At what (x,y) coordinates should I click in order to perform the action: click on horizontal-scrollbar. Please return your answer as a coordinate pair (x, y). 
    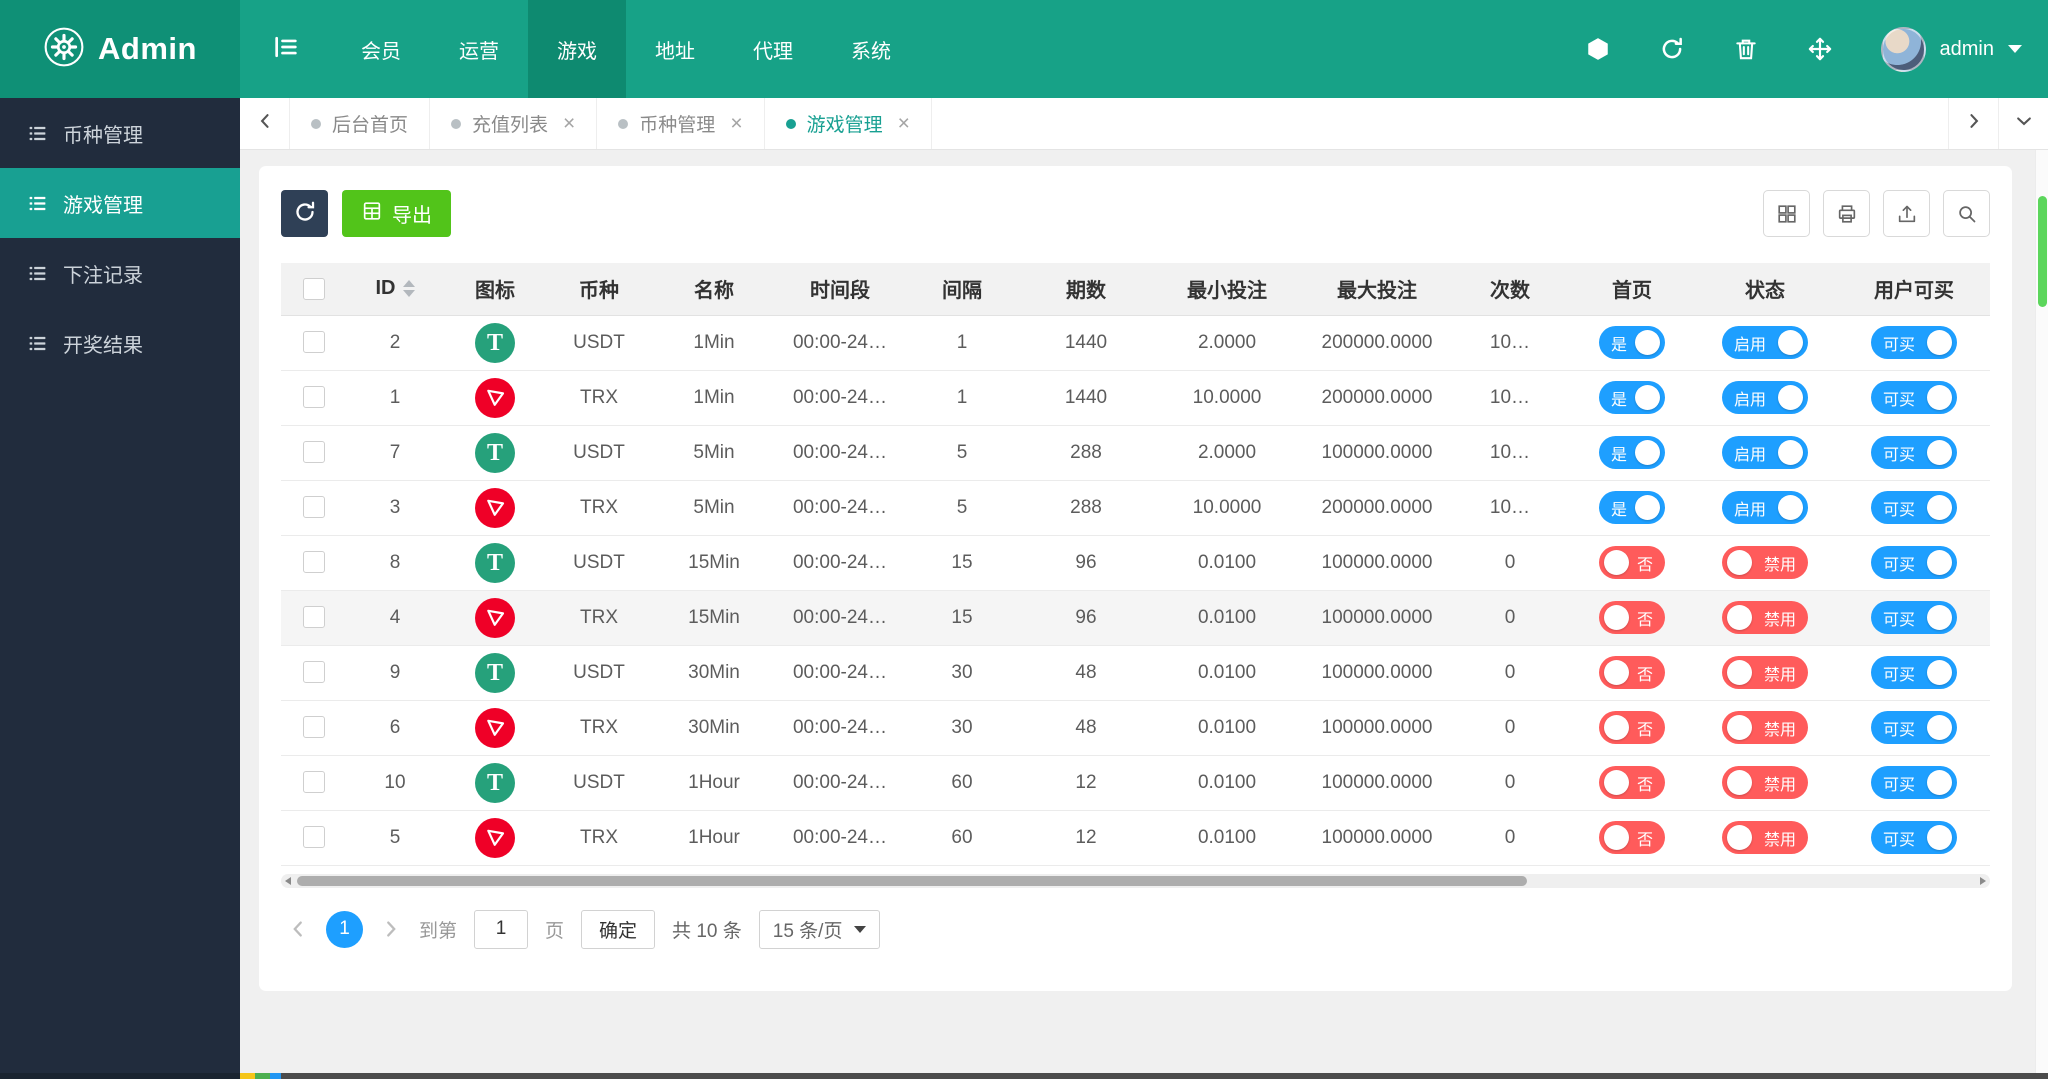
    Looking at the image, I should click on (1135, 880).